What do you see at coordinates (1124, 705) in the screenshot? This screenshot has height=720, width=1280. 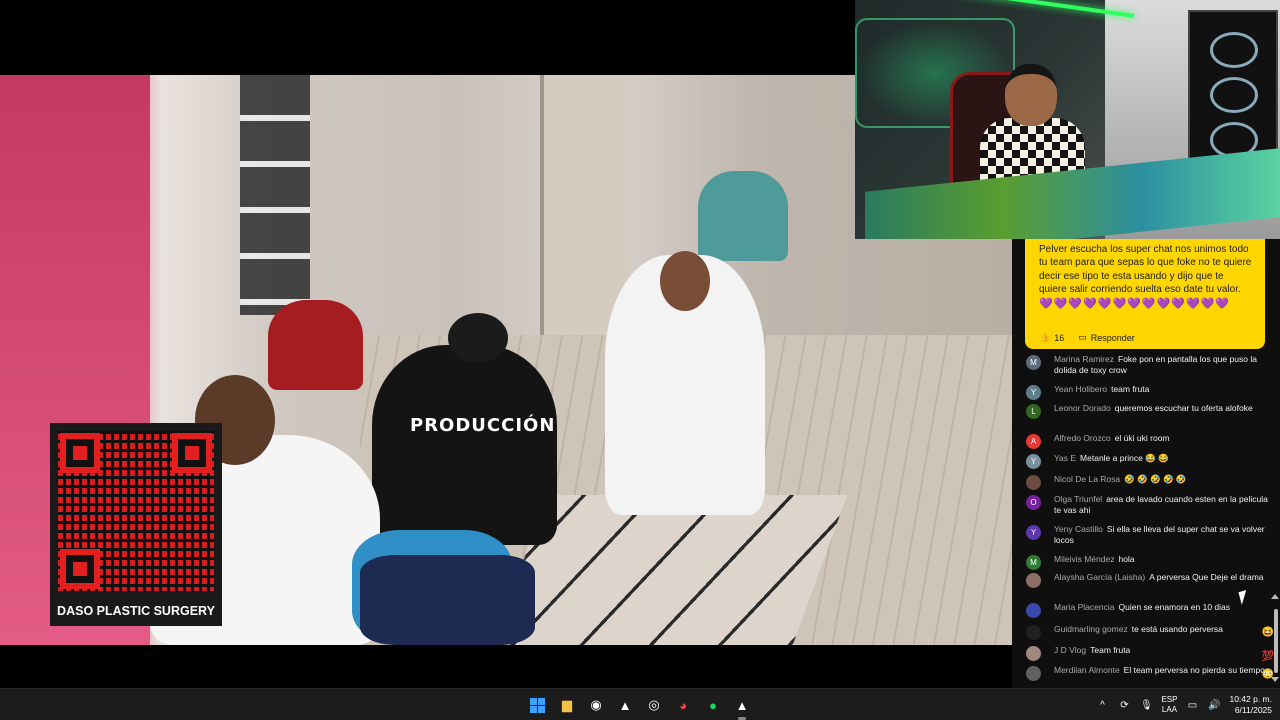 I see `sync-icon: ⟳` at bounding box center [1124, 705].